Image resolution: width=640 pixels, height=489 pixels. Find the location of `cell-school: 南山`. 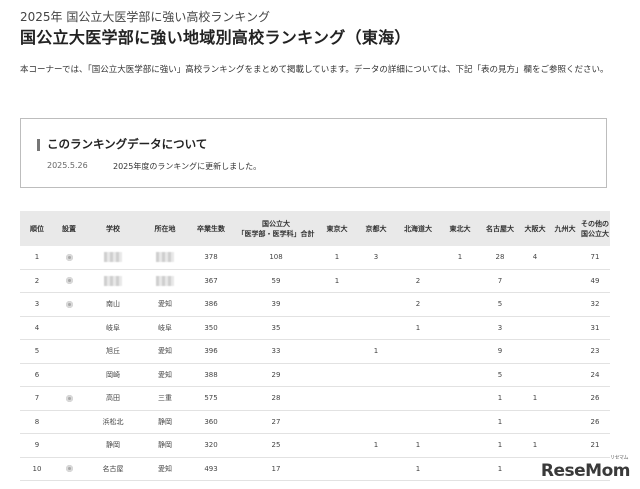

cell-school: 南山 is located at coordinates (113, 304).